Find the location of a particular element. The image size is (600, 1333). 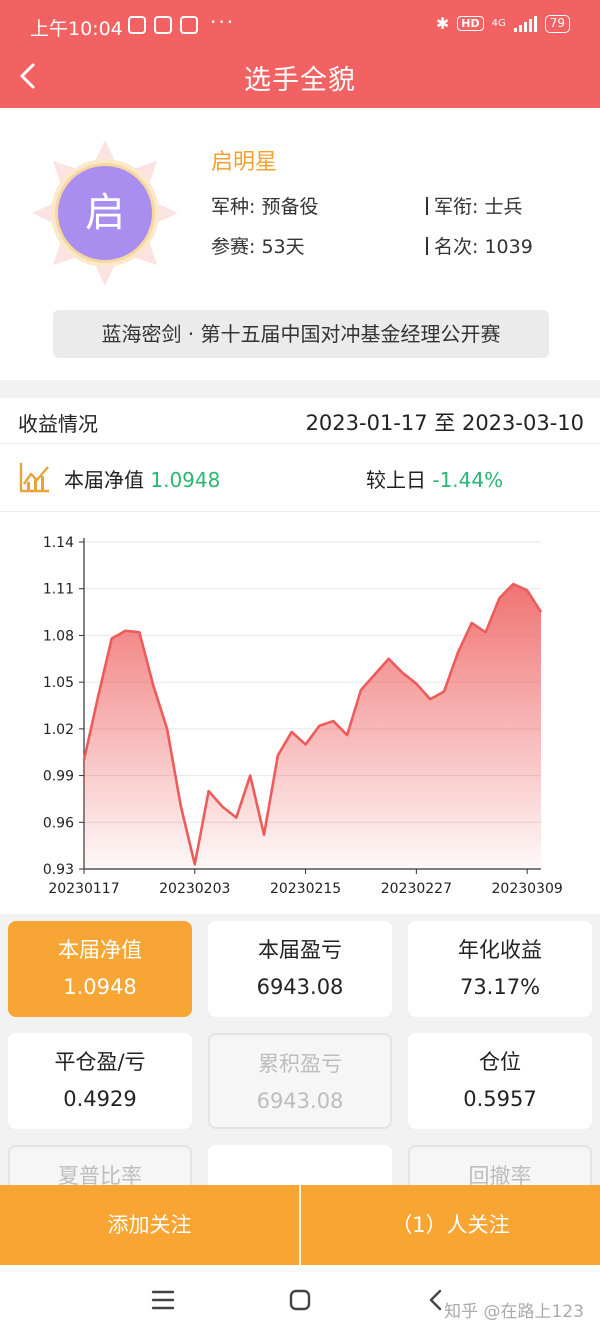

notification-icons is located at coordinates (163, 25).